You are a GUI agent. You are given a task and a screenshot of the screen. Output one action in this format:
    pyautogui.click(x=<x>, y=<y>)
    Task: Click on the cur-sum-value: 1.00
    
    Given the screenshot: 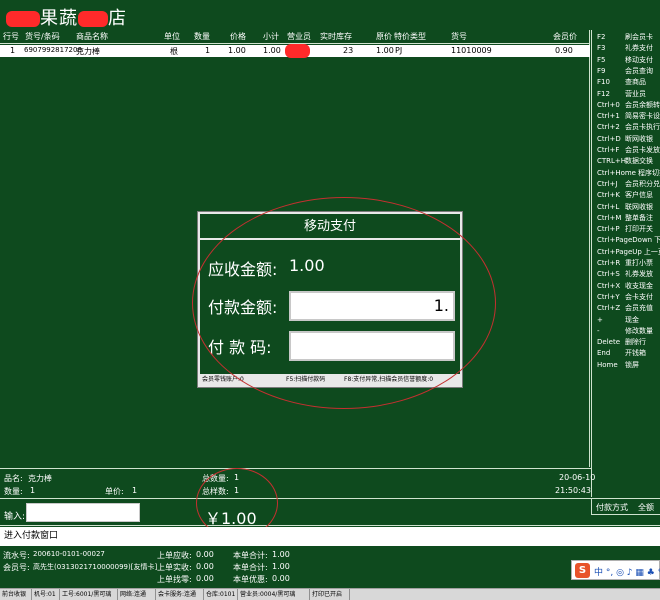 What is the action you would take?
    pyautogui.click(x=281, y=566)
    